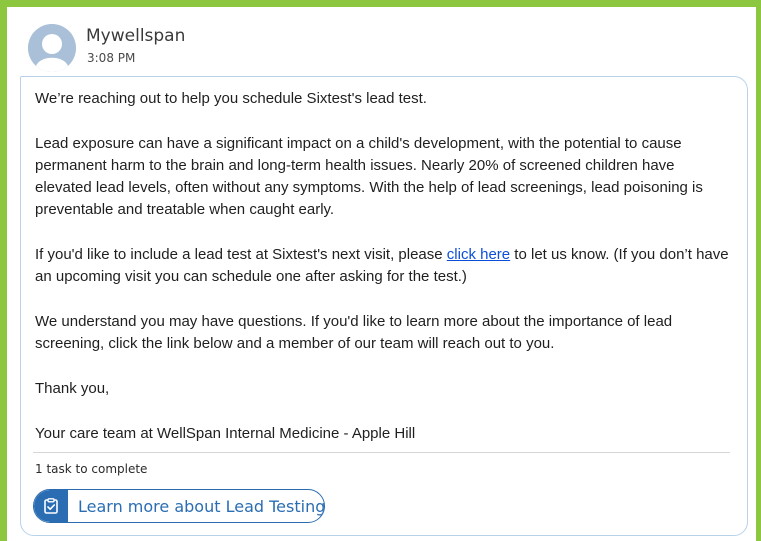 This screenshot has width=761, height=541. I want to click on sender-avatar, so click(52, 48).